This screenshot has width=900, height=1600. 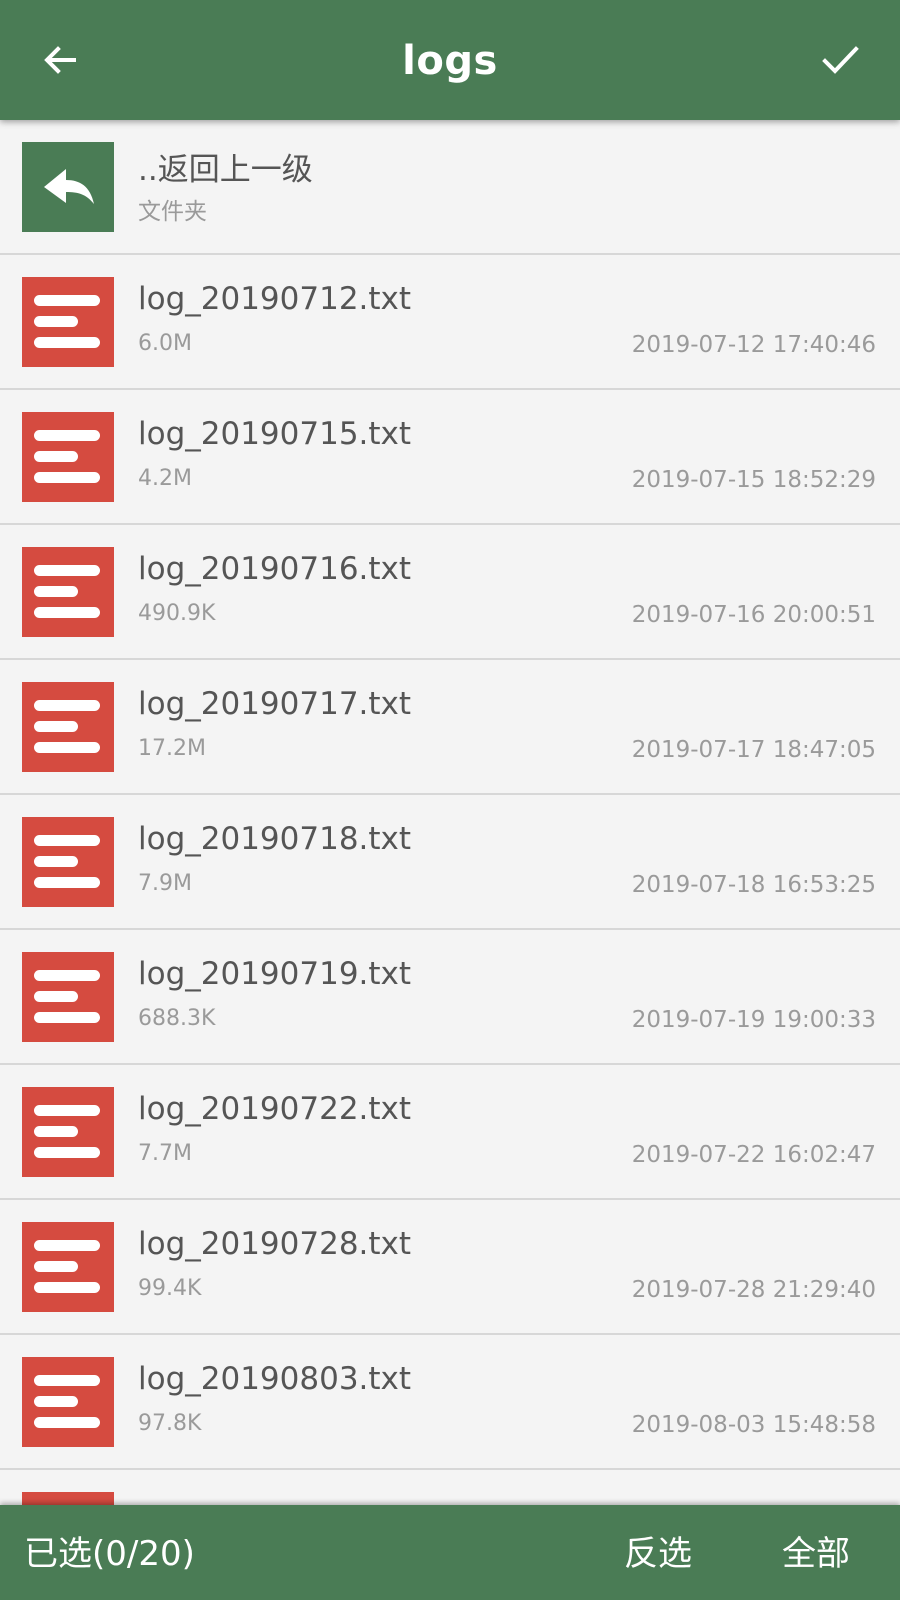 I want to click on selection-bar: 已选(0/20) 反选 全部, so click(x=450, y=1552).